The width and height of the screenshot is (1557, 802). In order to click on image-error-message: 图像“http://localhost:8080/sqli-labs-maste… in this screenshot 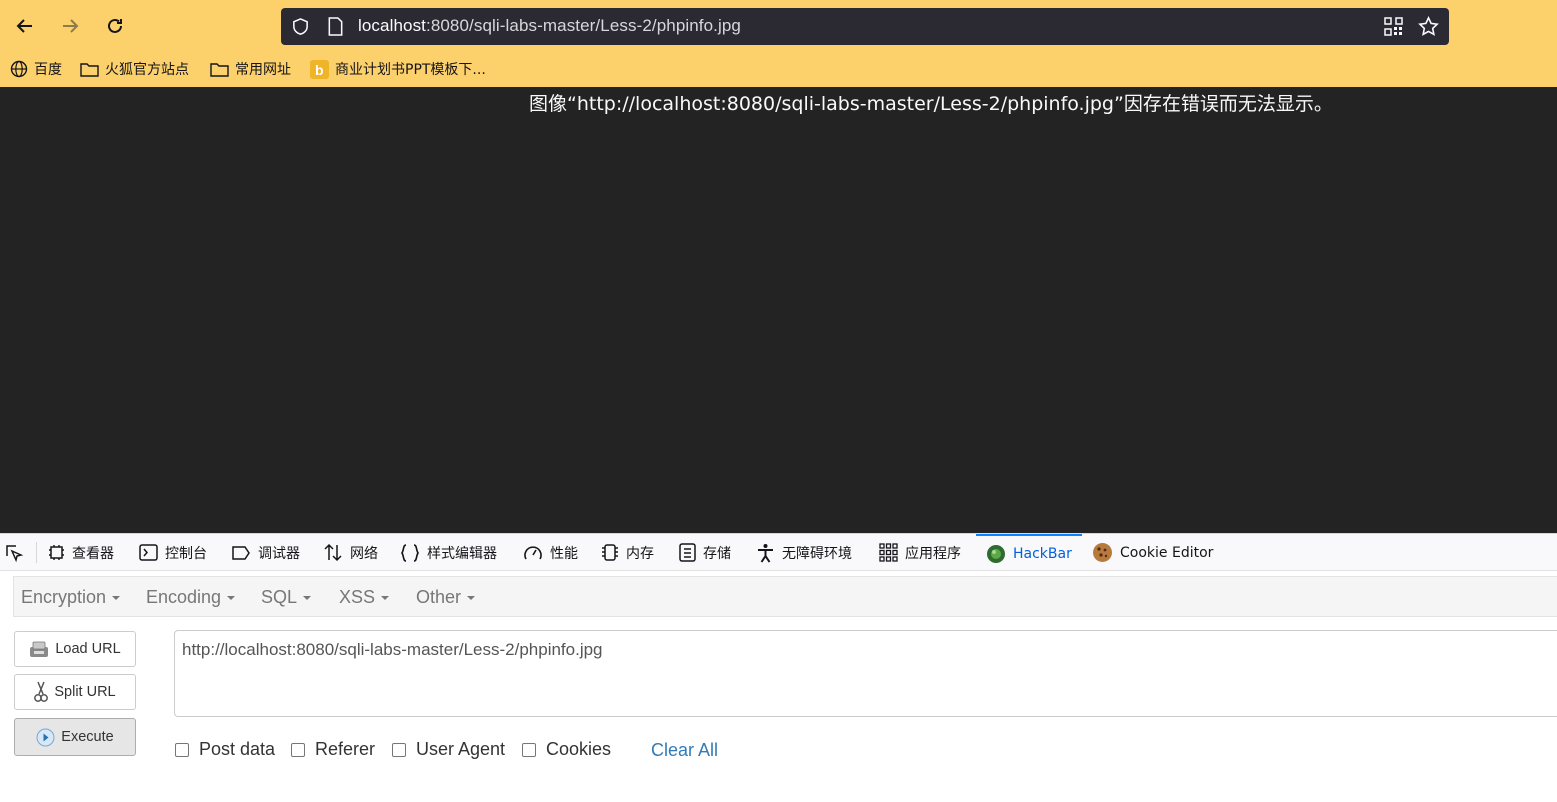, I will do `click(931, 104)`.